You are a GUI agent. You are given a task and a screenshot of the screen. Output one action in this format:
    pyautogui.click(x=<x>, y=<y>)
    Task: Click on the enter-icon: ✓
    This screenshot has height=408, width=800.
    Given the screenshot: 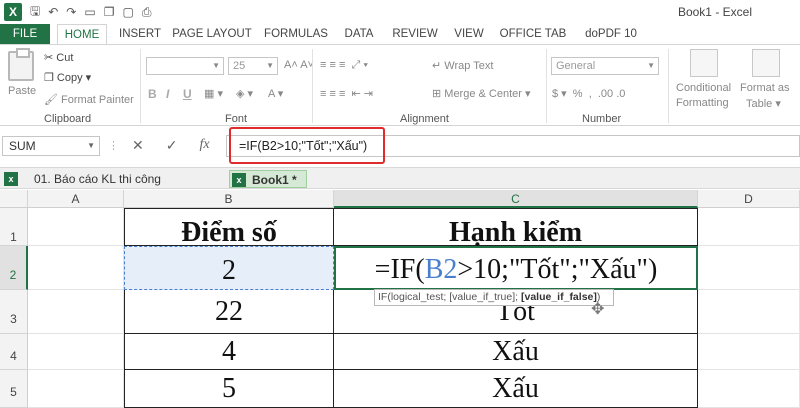 What is the action you would take?
    pyautogui.click(x=172, y=145)
    